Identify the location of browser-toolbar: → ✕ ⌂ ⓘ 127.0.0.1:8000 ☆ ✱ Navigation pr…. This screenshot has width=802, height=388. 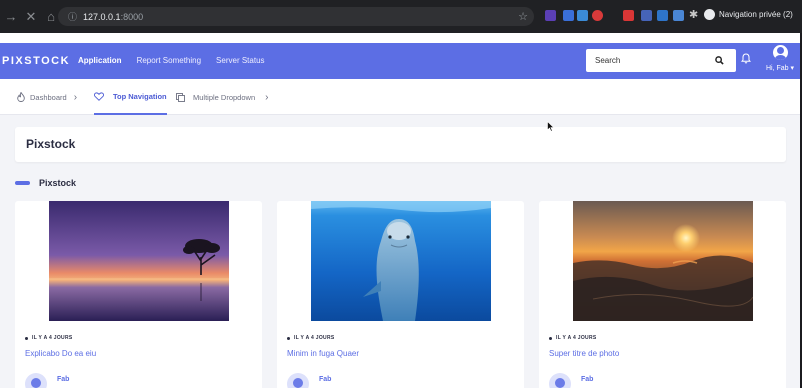
(401, 16).